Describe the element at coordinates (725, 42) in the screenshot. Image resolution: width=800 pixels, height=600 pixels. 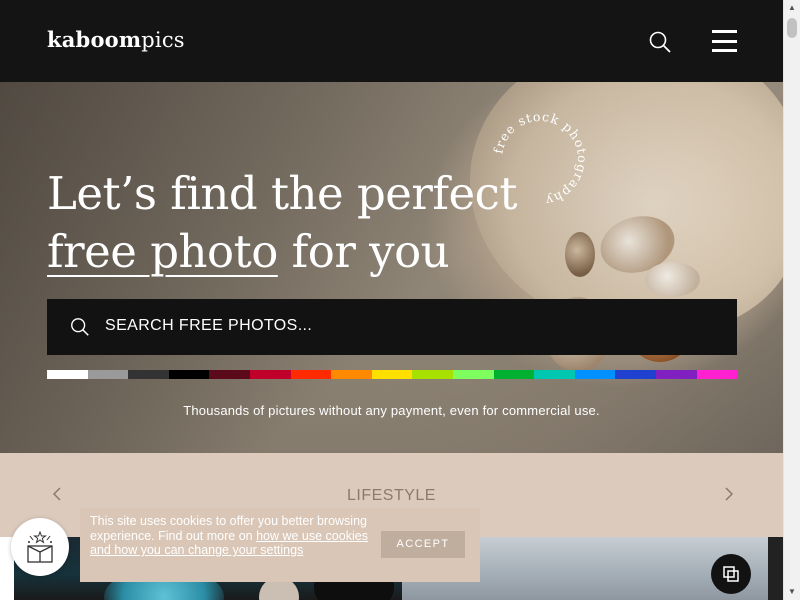
I see `hamburger-menu-icon` at that location.